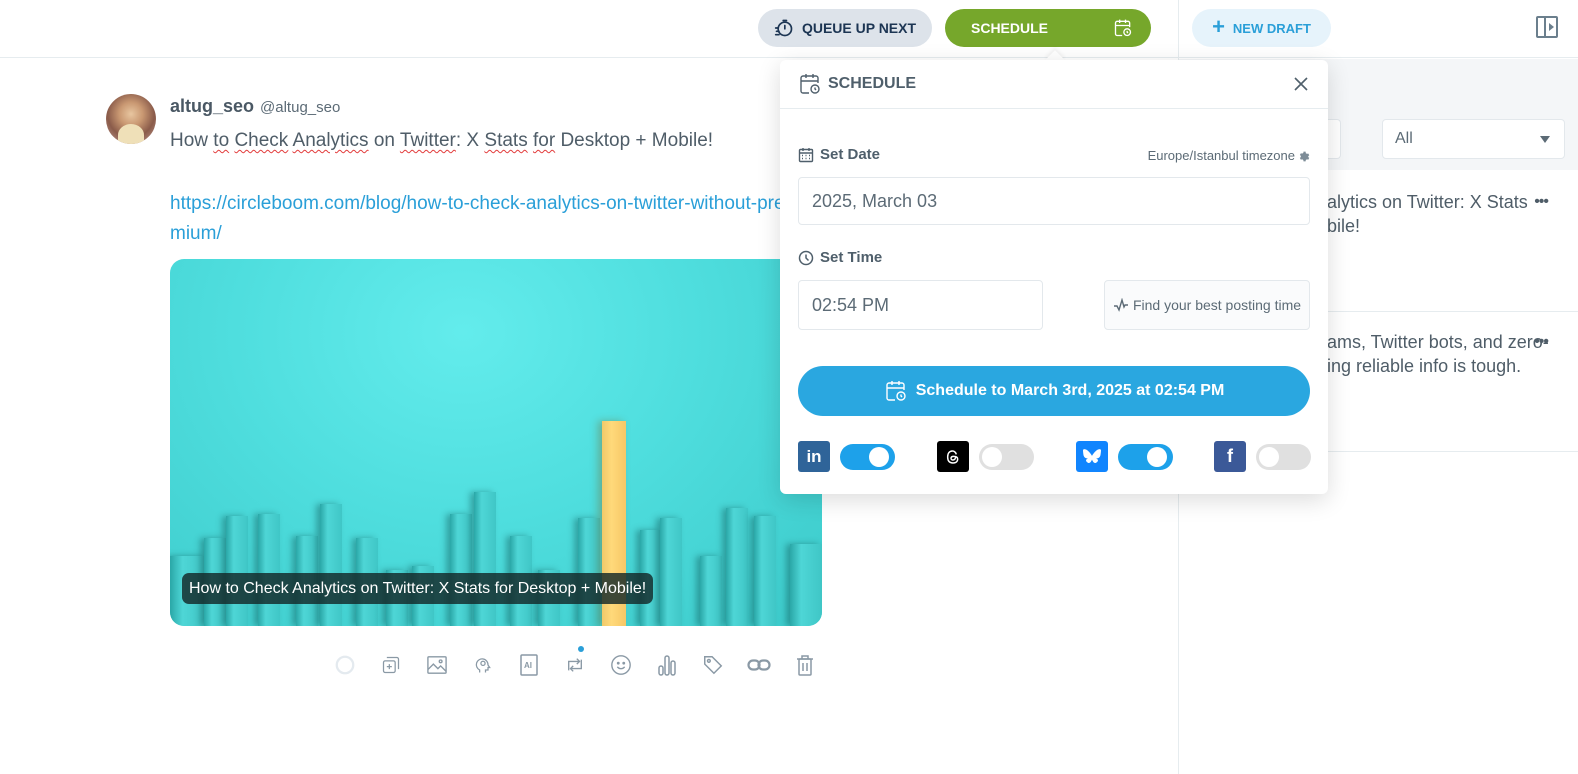  Describe the element at coordinates (1545, 139) in the screenshot. I see `chevron-down-icon` at that location.